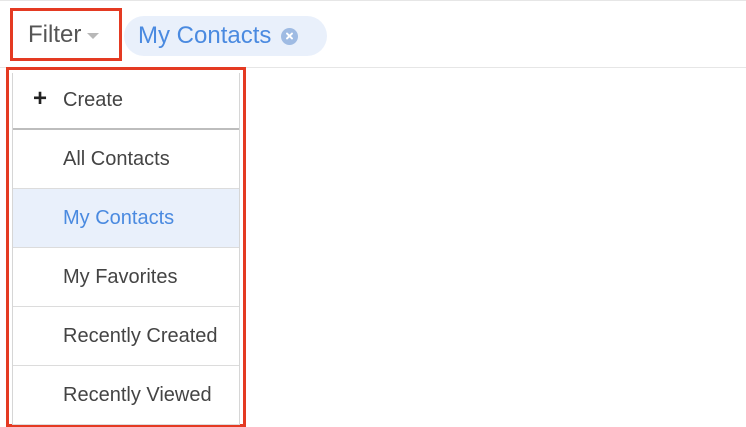 This screenshot has width=746, height=427. What do you see at coordinates (205, 35) in the screenshot?
I see `active-filter-label: My Contacts` at bounding box center [205, 35].